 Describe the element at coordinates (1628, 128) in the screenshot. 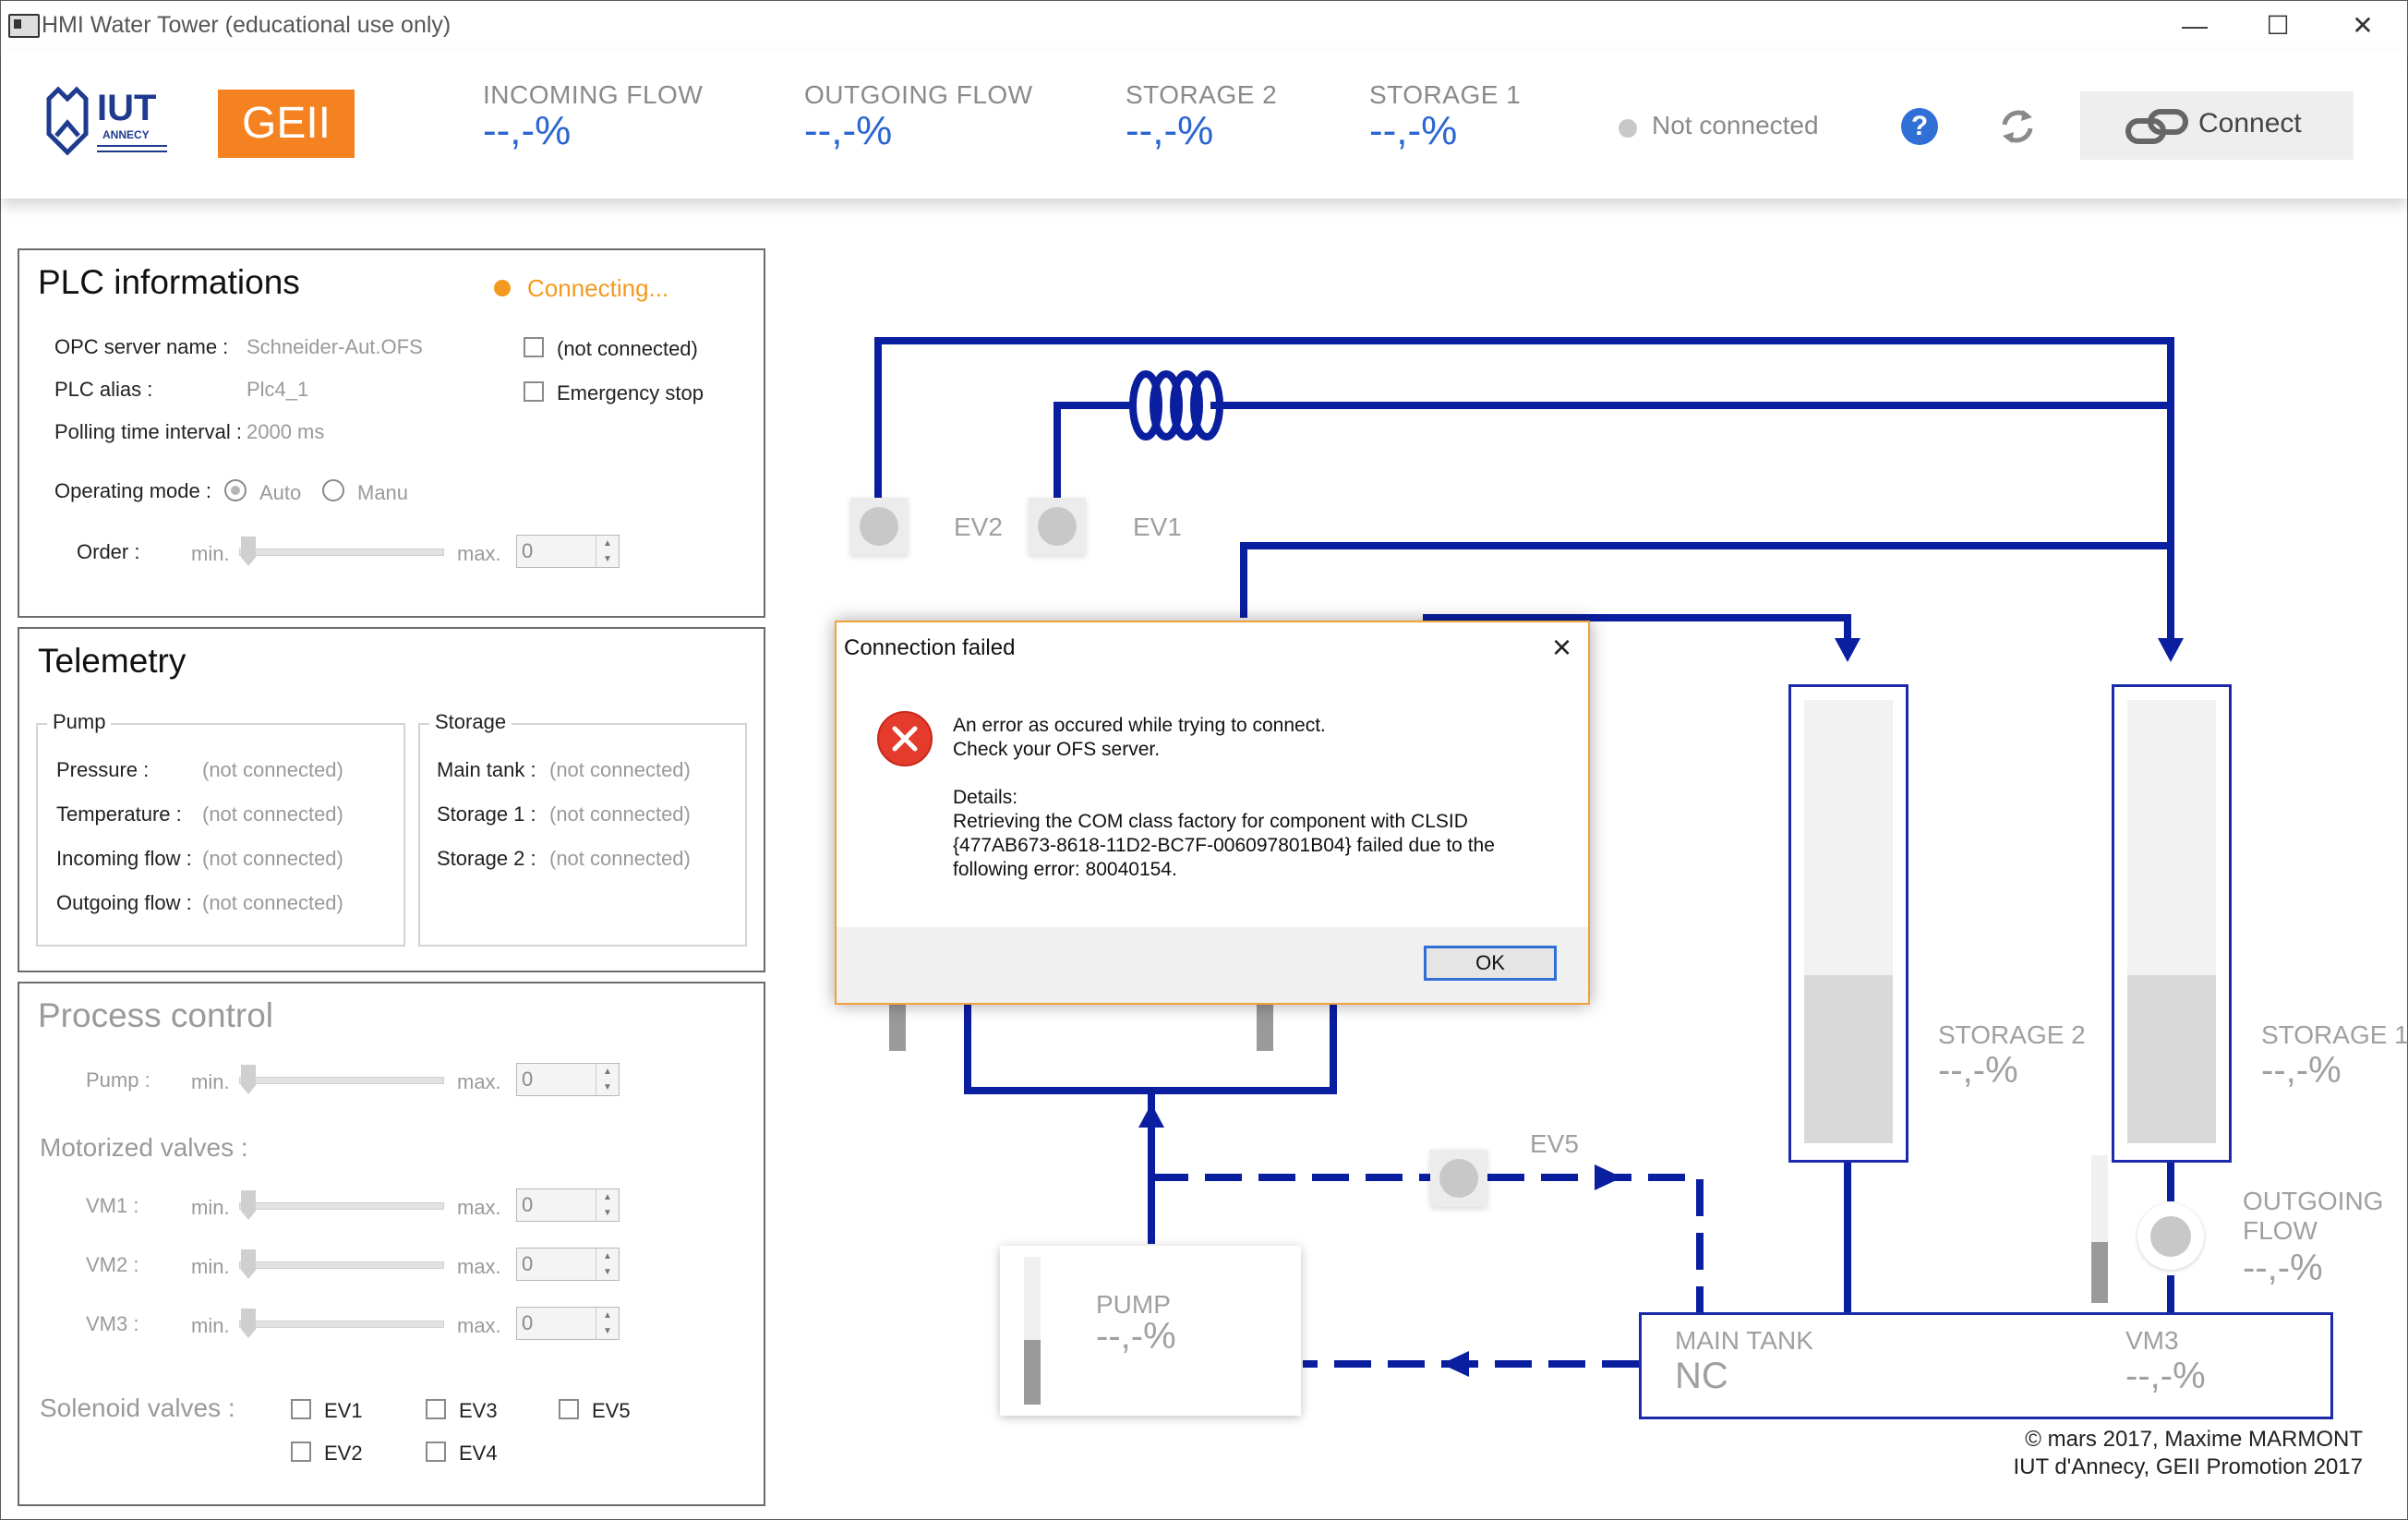

I see `connection-status-dot` at that location.